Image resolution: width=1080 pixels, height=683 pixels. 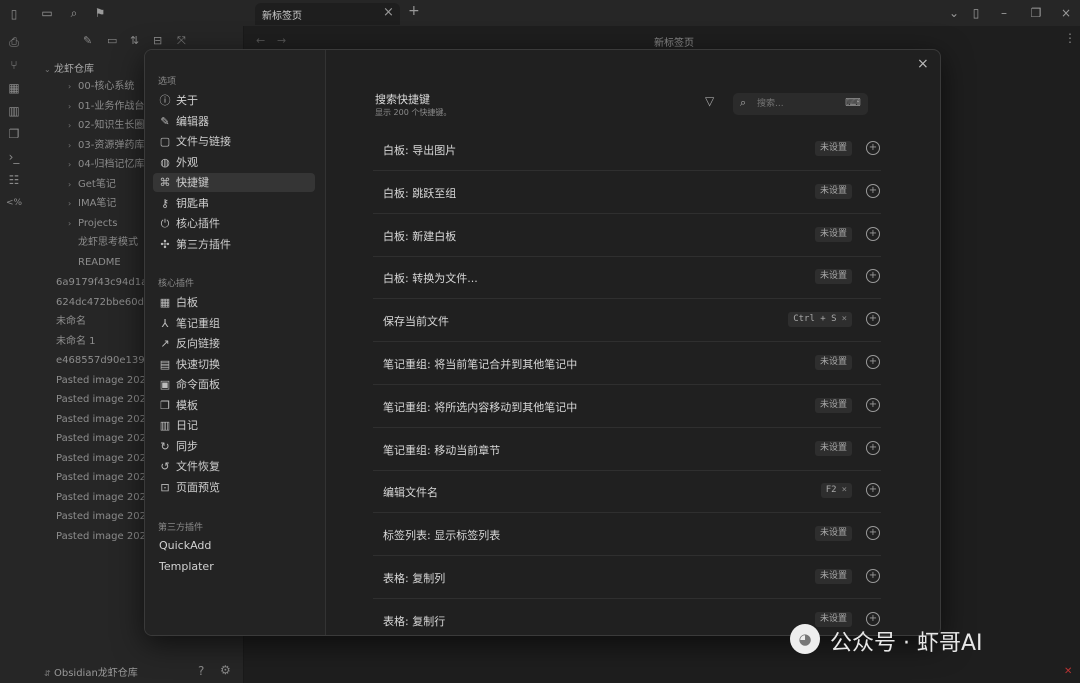 What do you see at coordinates (225, 670) in the screenshot?
I see `settings-icon: ⚙` at bounding box center [225, 670].